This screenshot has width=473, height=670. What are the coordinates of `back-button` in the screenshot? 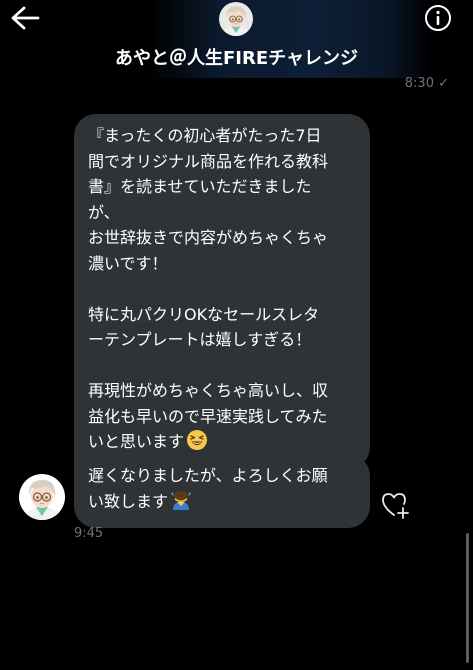 It's located at (25, 18).